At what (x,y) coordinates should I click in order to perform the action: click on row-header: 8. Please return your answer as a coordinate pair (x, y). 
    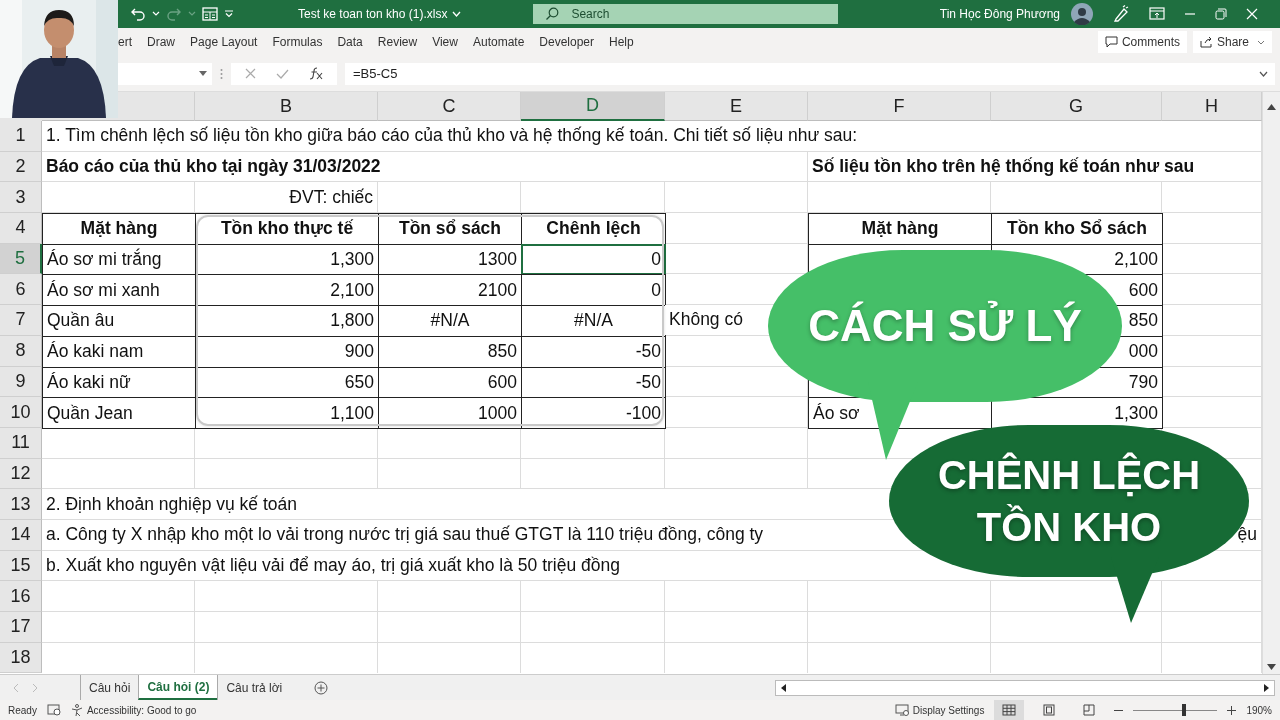
    Looking at the image, I should click on (21, 351).